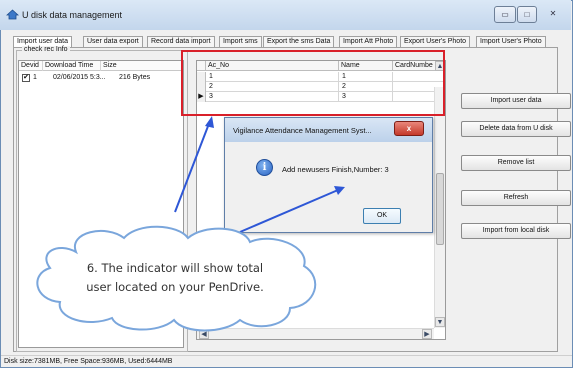 Image resolution: width=573 pixels, height=368 pixels. I want to click on scroll-down-arrow-icon: ▼, so click(440, 322).